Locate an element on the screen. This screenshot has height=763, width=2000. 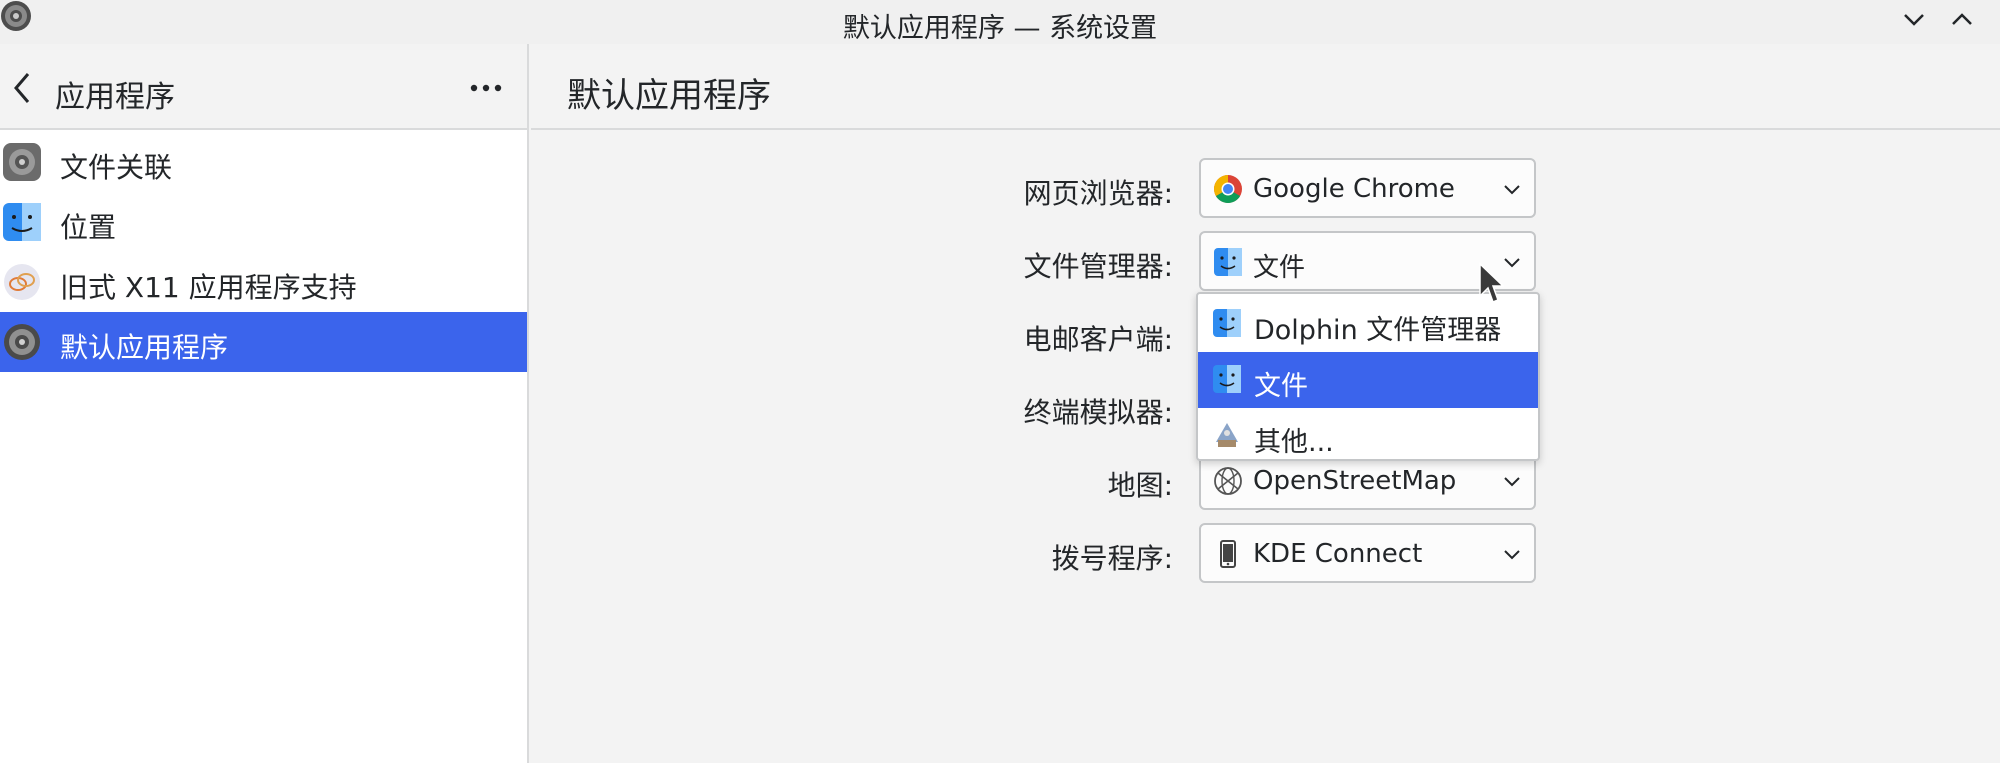
label-file-manager: 文件管理器: is located at coordinates (1098, 266).